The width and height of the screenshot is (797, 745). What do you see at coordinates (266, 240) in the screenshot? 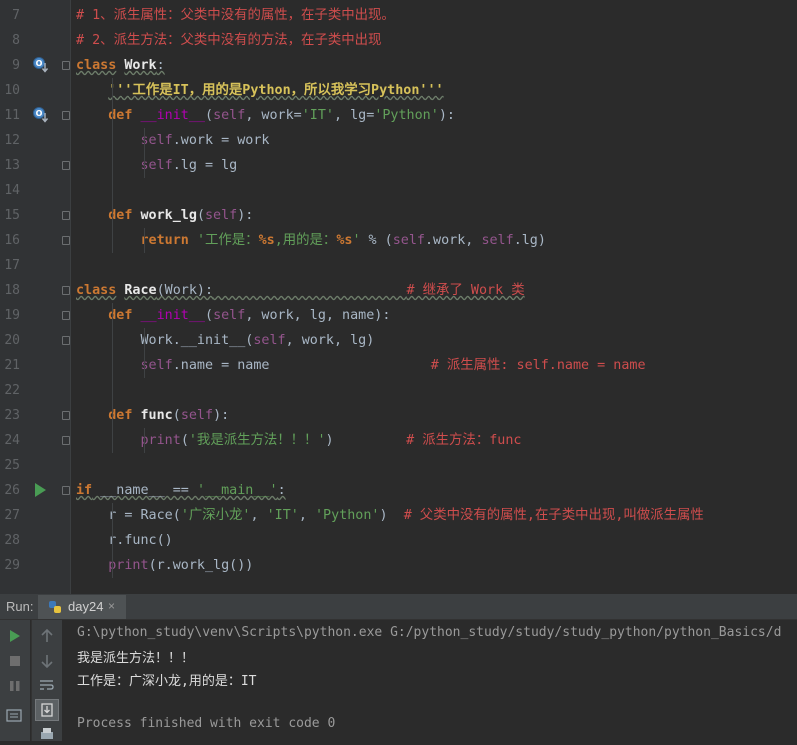
I see `code-token: %s` at bounding box center [266, 240].